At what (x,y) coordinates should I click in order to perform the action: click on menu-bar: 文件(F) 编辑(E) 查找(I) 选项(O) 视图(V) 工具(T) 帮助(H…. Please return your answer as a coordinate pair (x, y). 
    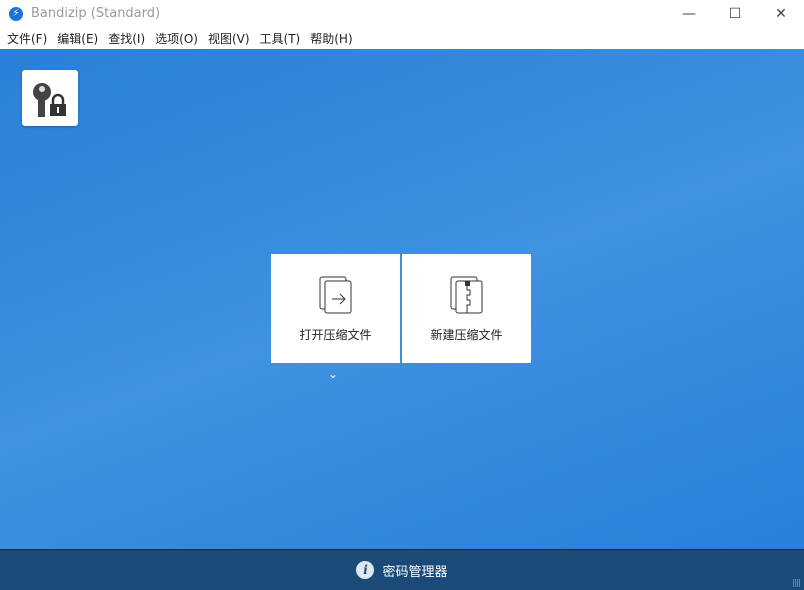
    Looking at the image, I should click on (402, 38).